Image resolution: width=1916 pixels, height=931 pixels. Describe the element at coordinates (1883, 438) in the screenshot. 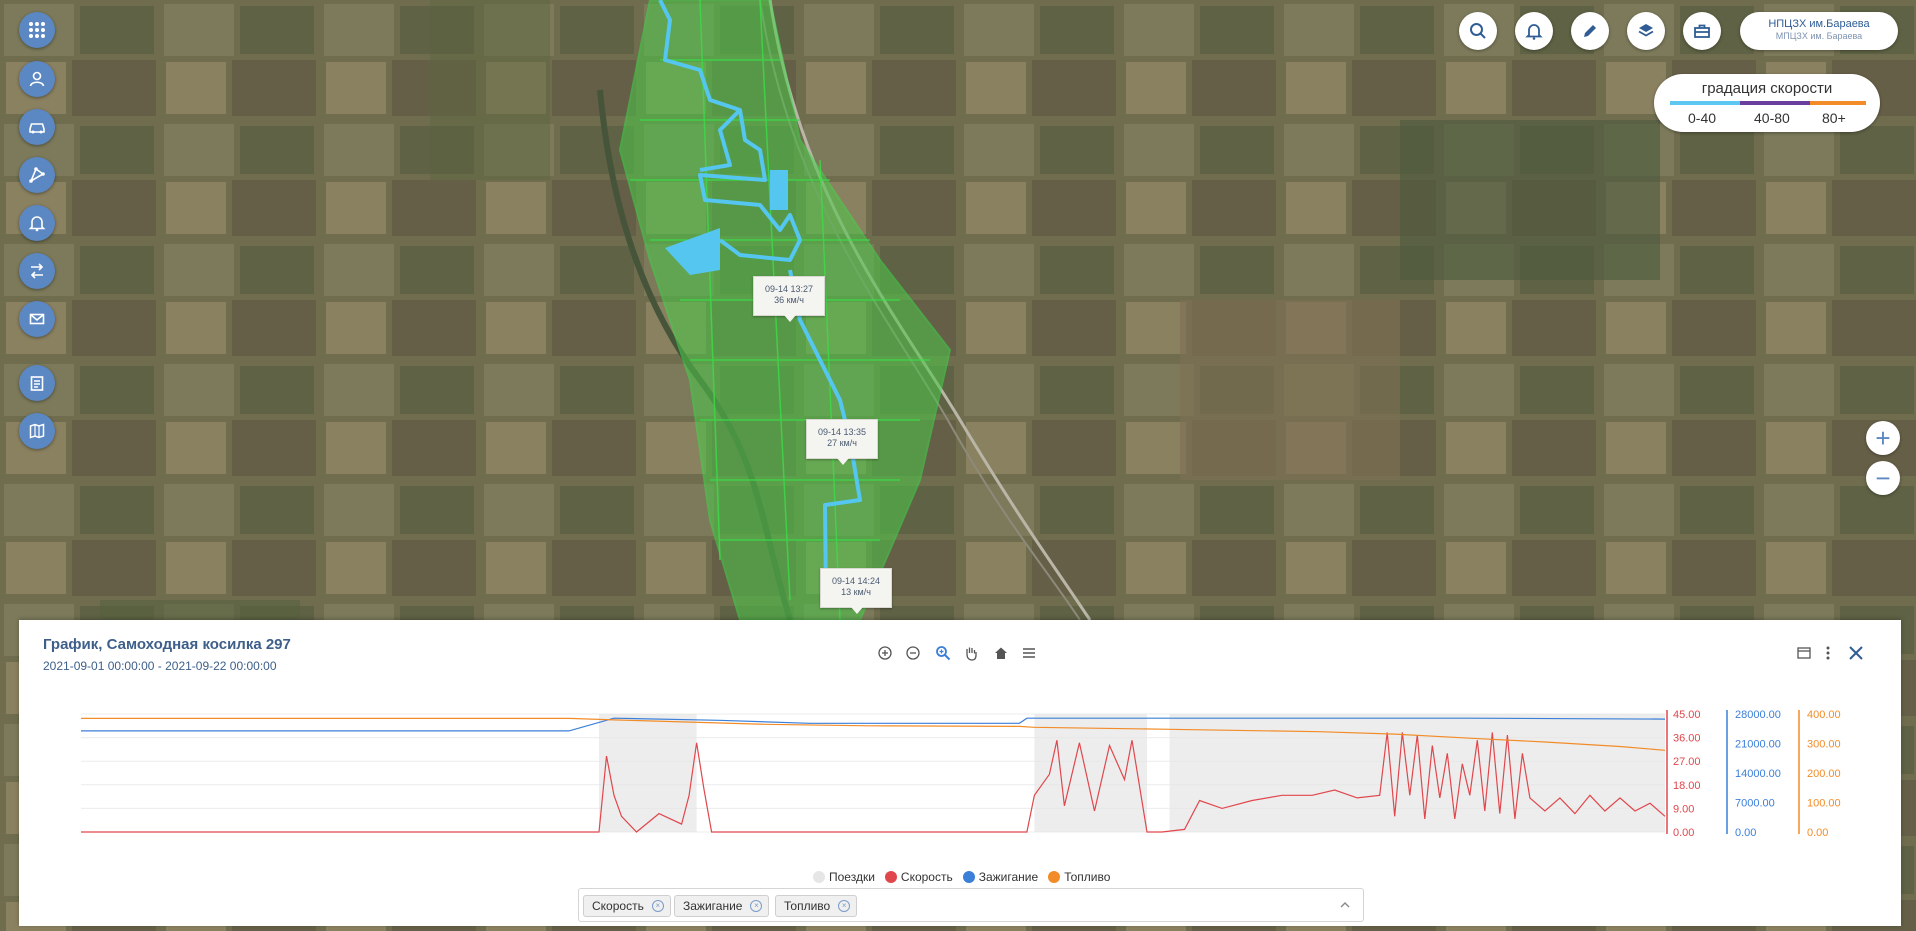

I see `zoom-in-button: +` at that location.